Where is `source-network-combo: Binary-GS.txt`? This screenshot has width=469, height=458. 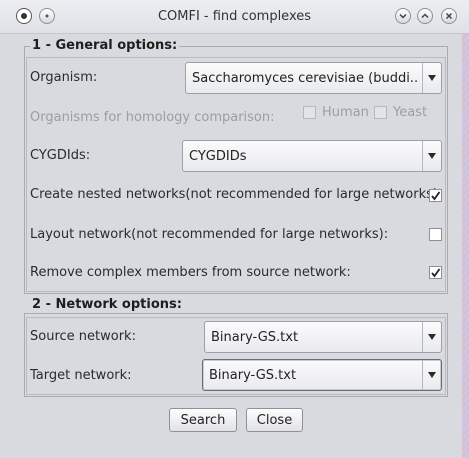
source-network-combo: Binary-GS.txt is located at coordinates (323, 337).